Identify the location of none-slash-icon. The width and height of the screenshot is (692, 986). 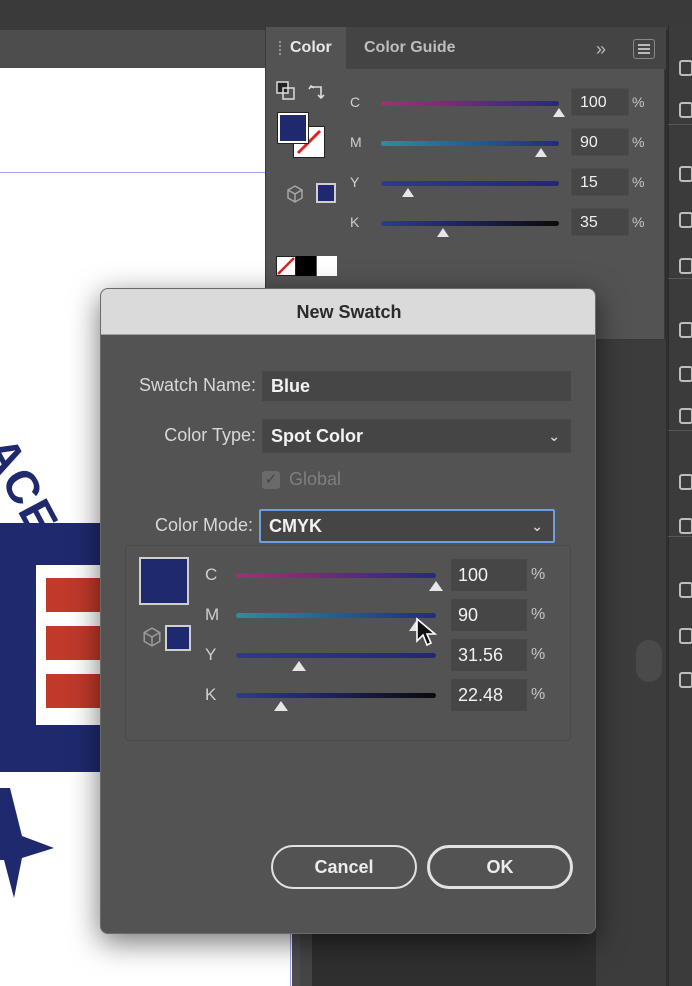
(286, 266).